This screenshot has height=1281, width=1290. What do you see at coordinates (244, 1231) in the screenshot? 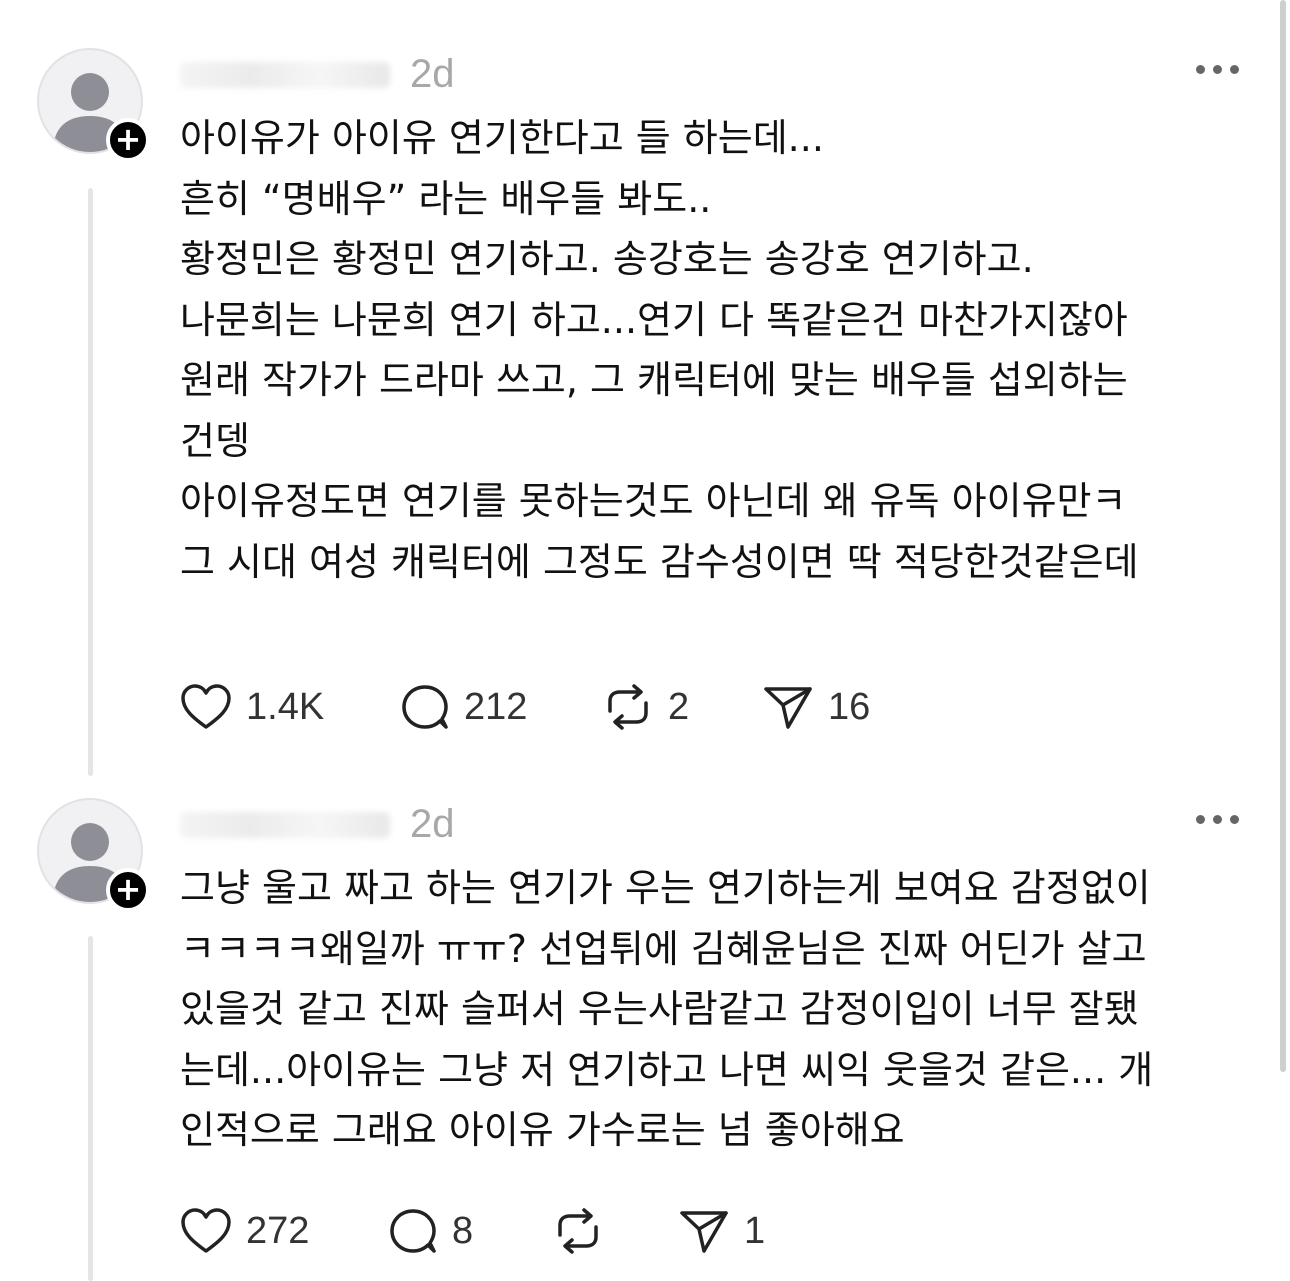
I see `like-button: 272` at bounding box center [244, 1231].